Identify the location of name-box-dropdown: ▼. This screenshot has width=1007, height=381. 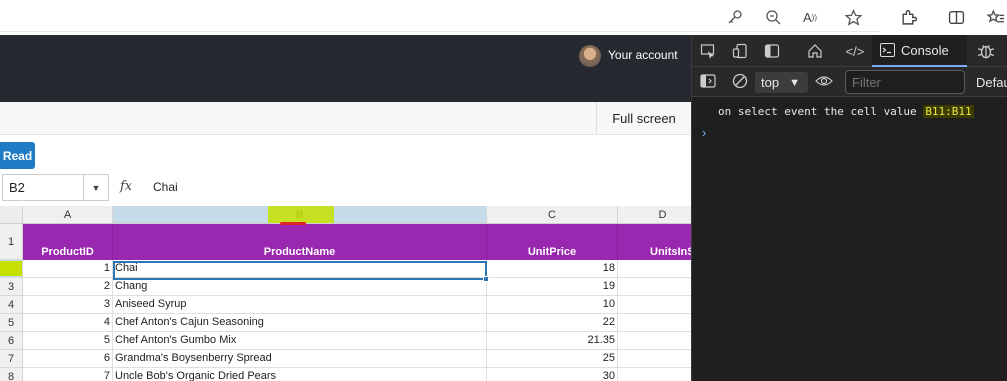
(96, 187).